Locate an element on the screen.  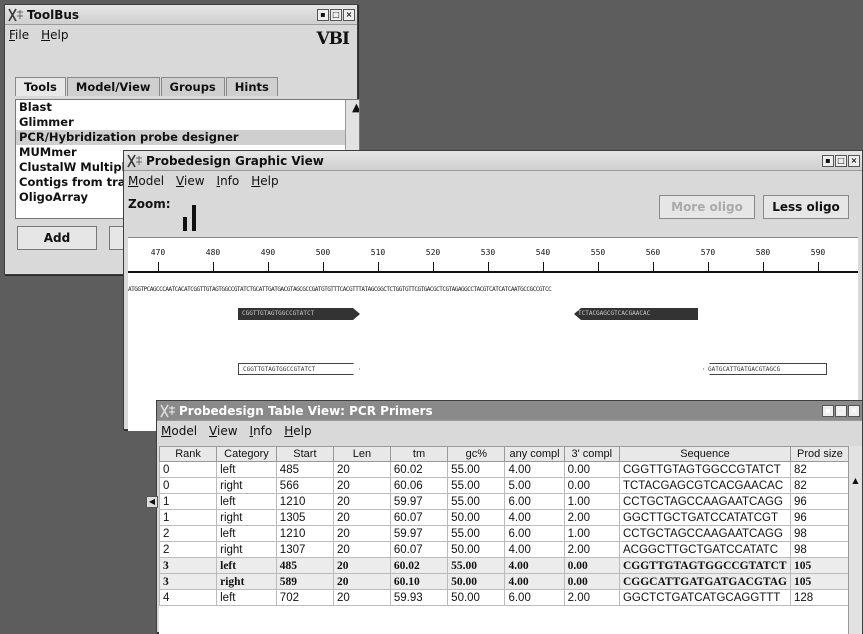
table-cell: 0.00 is located at coordinates (591, 485).